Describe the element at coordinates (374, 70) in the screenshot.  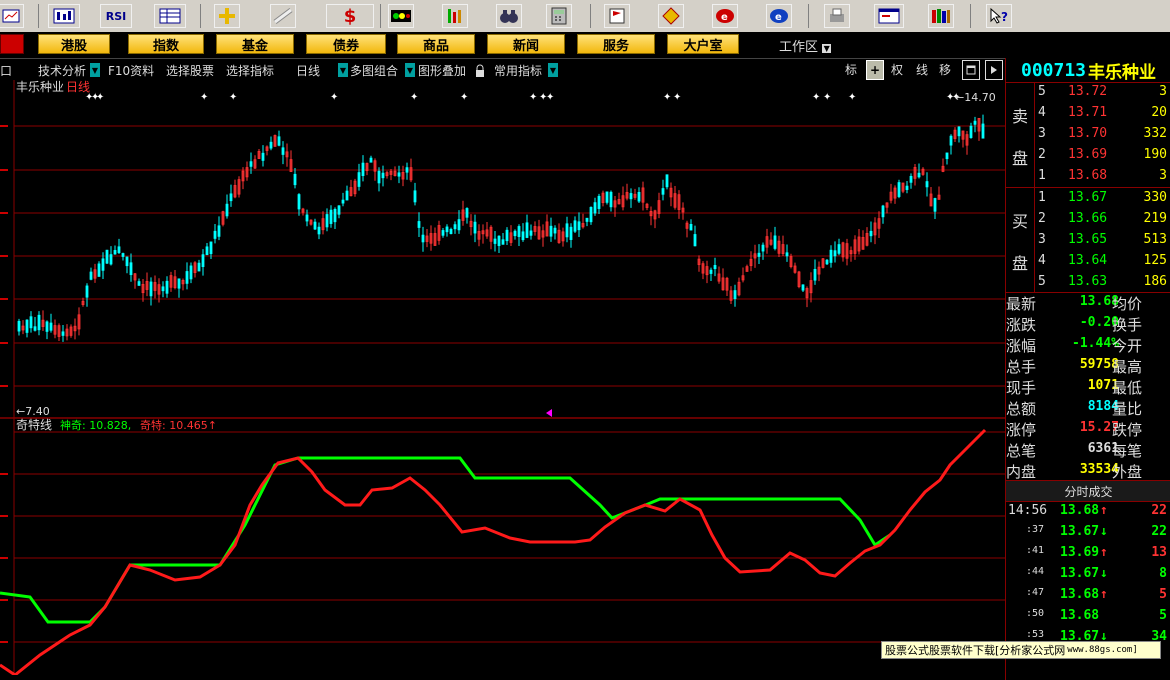
I see `subbar-multi-chart: 多图组合` at that location.